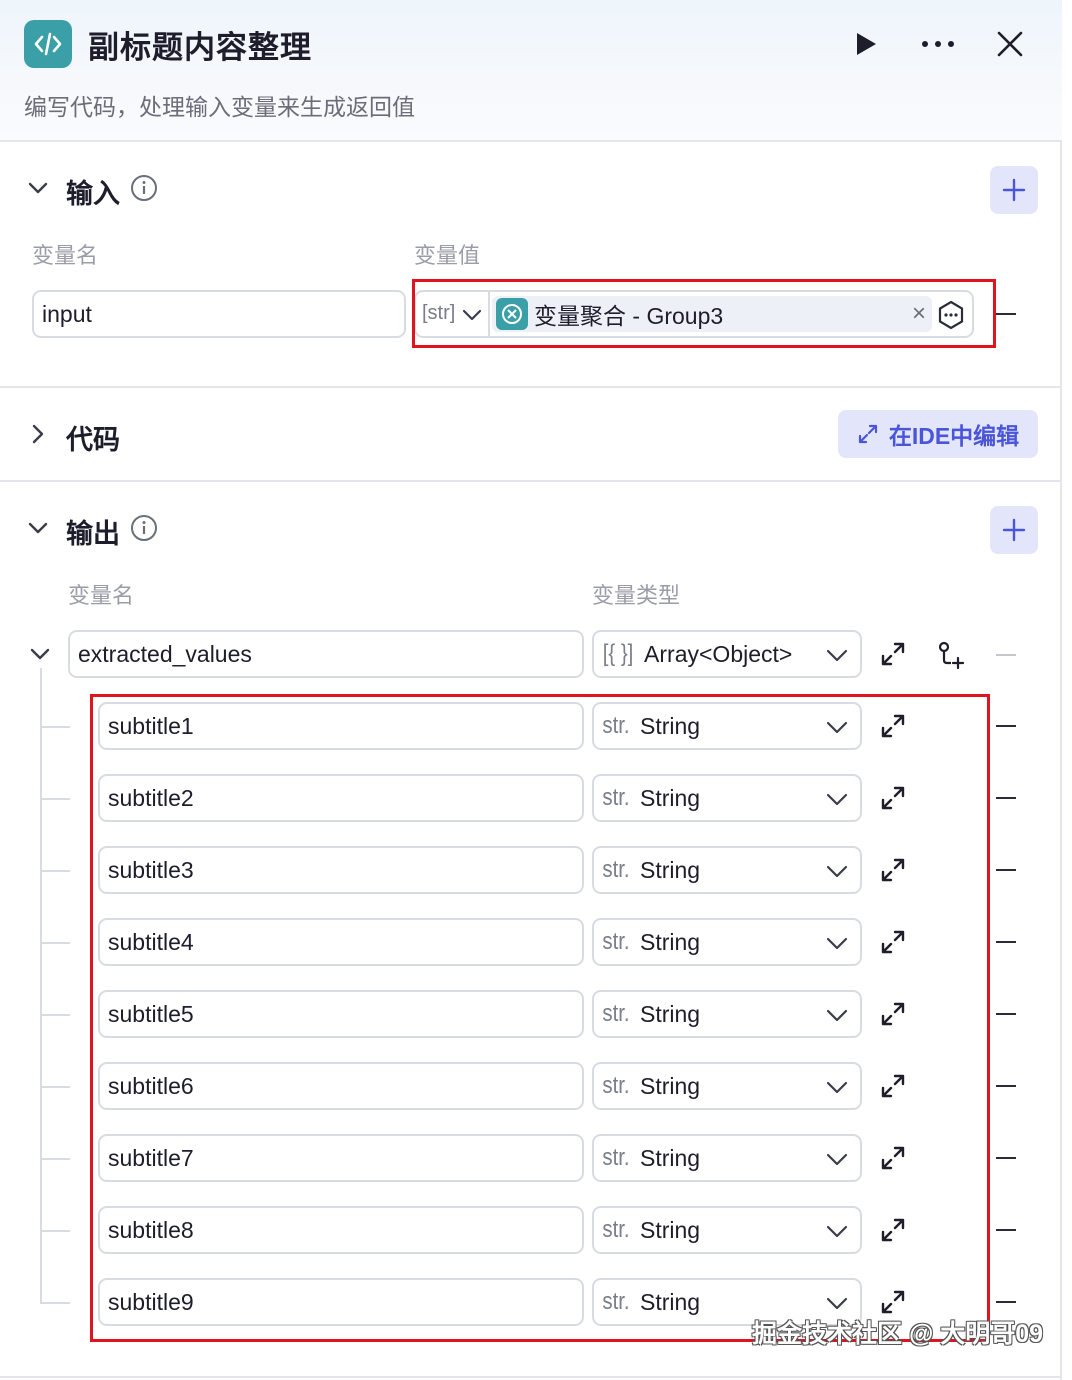 Image resolution: width=1072 pixels, height=1380 pixels. Describe the element at coordinates (200, 44) in the screenshot. I see `node-title: 副标题内容整理` at that location.